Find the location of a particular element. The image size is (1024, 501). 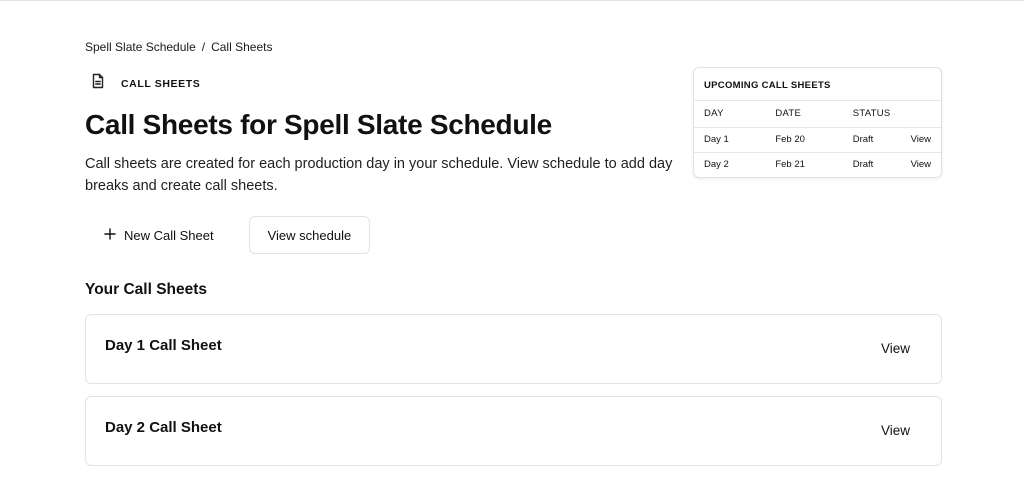

breadcrumb-current: Call Sheets is located at coordinates (242, 47).